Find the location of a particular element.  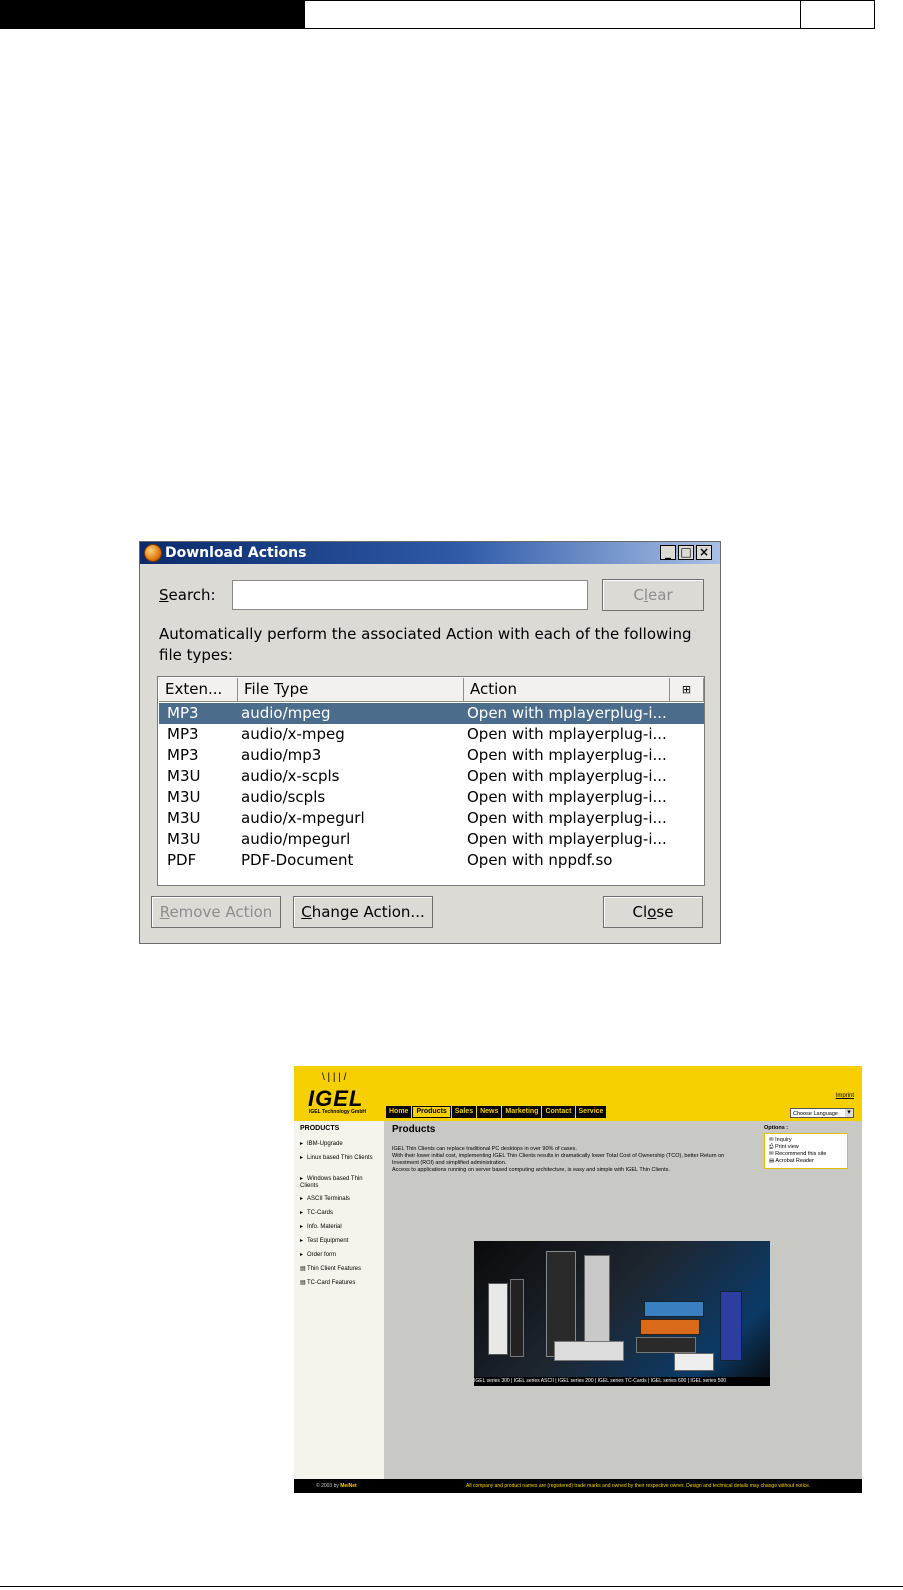

table-row: PDF PDF-Document Open with nppdf.so is located at coordinates (431, 860).